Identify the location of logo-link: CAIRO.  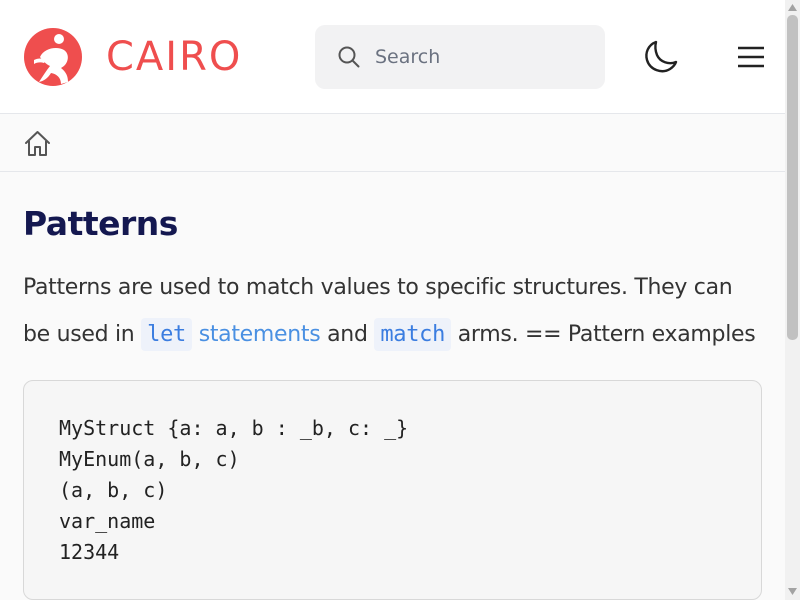
(133, 57).